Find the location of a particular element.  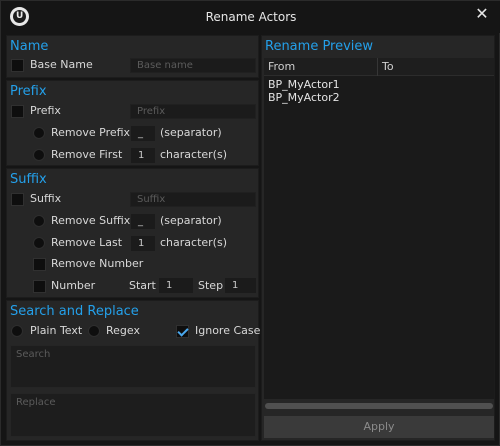

column-header-to: To is located at coordinates (388, 66).